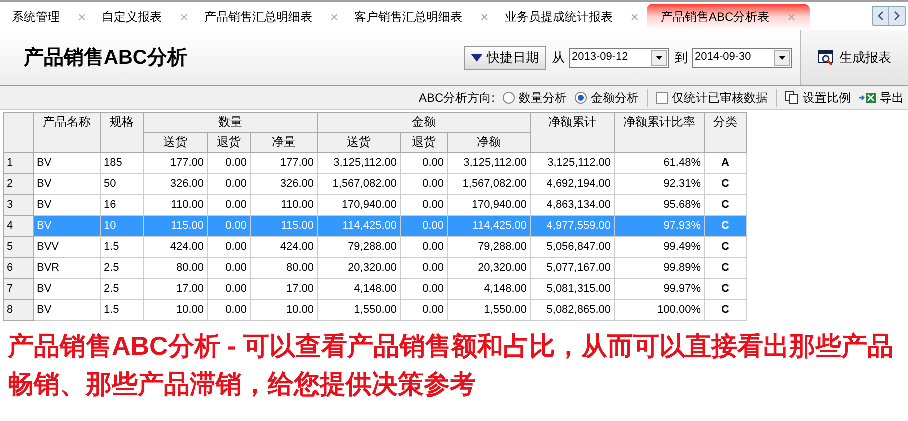  What do you see at coordinates (19, 226) in the screenshot?
I see `row-number: 4` at bounding box center [19, 226].